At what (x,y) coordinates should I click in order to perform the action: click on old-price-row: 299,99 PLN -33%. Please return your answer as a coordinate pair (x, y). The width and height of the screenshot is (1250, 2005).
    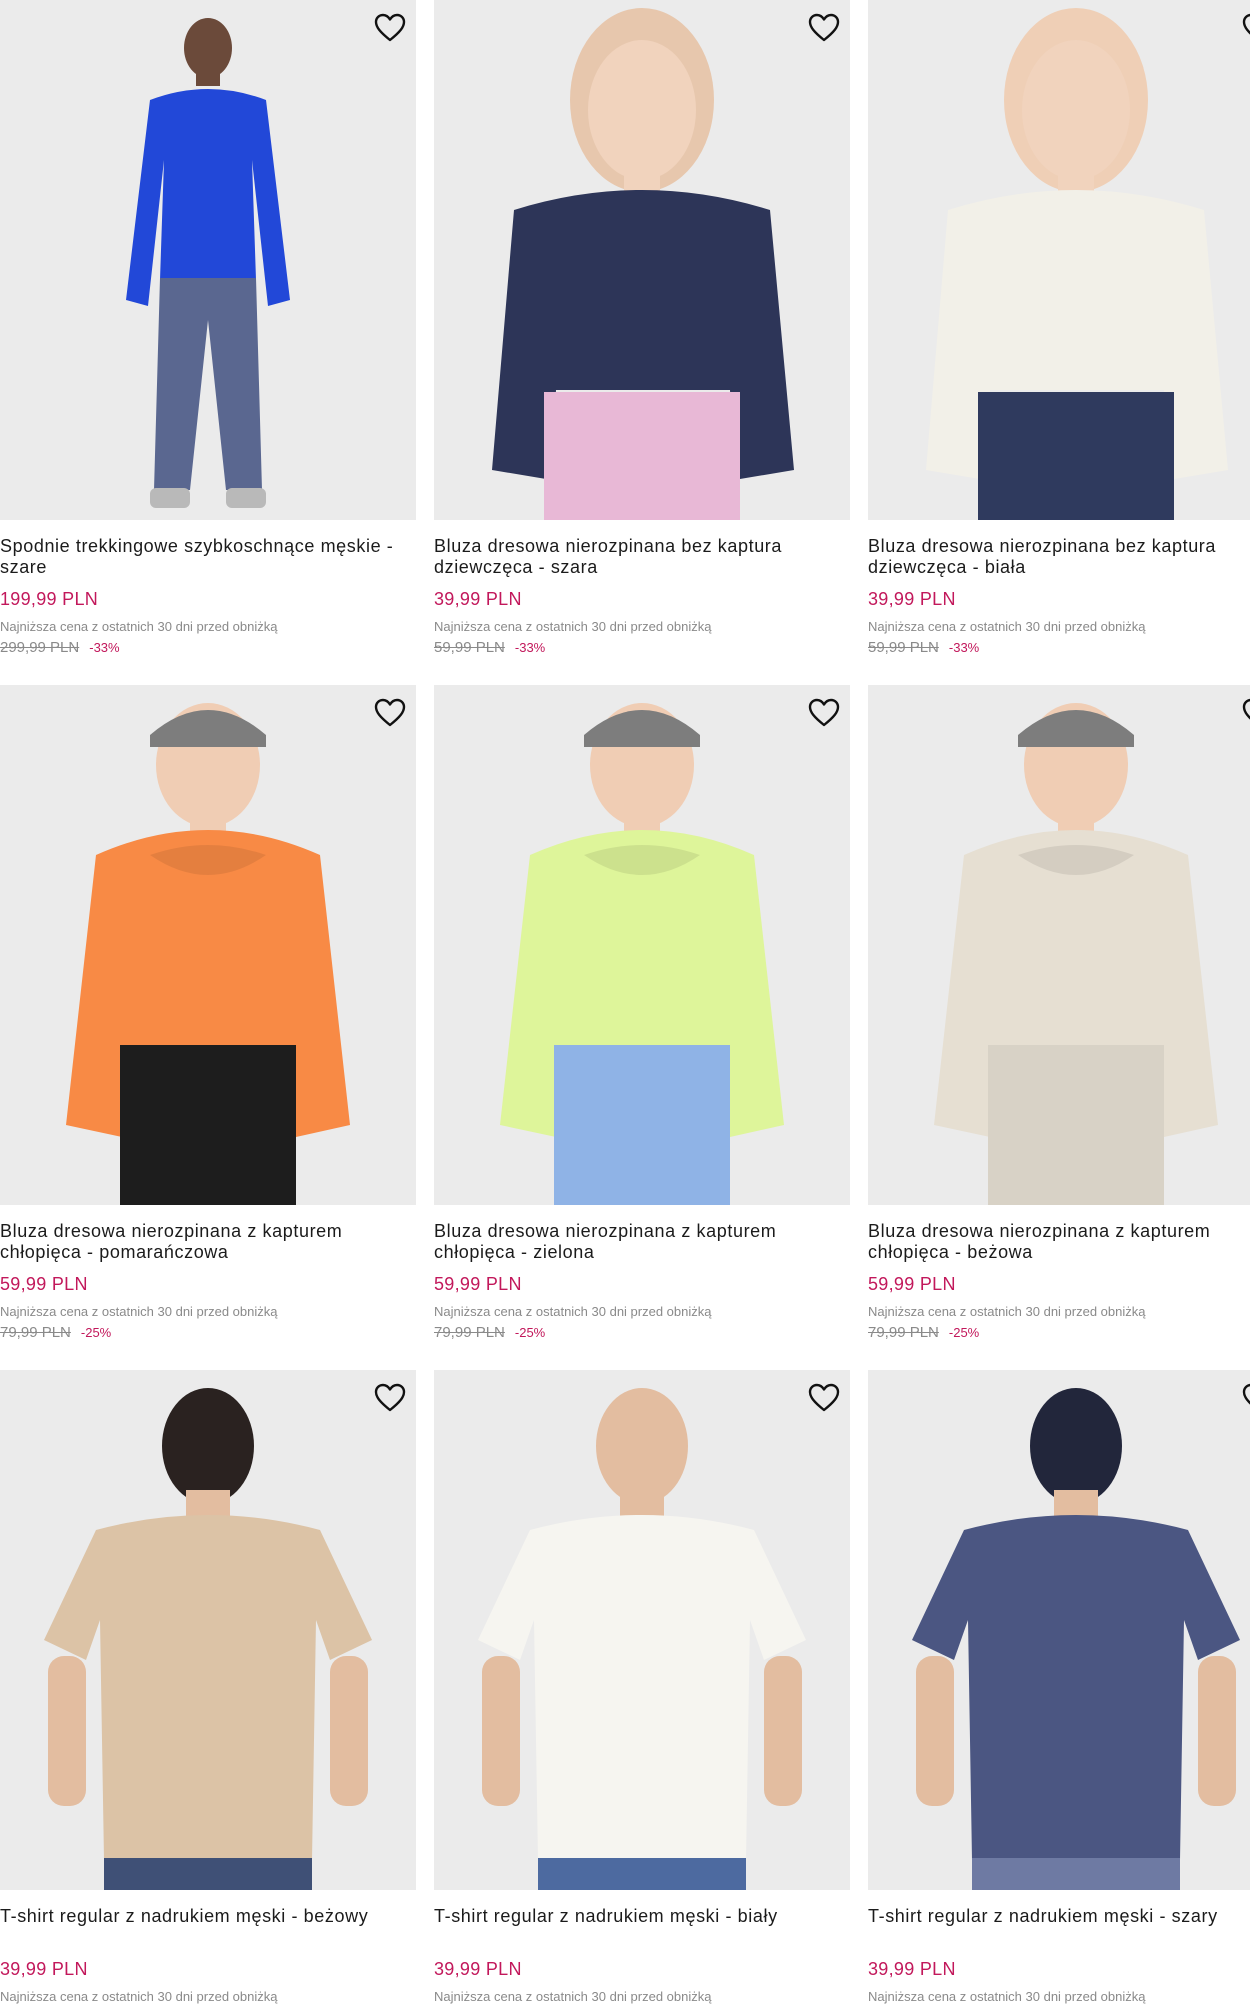
    Looking at the image, I should click on (208, 648).